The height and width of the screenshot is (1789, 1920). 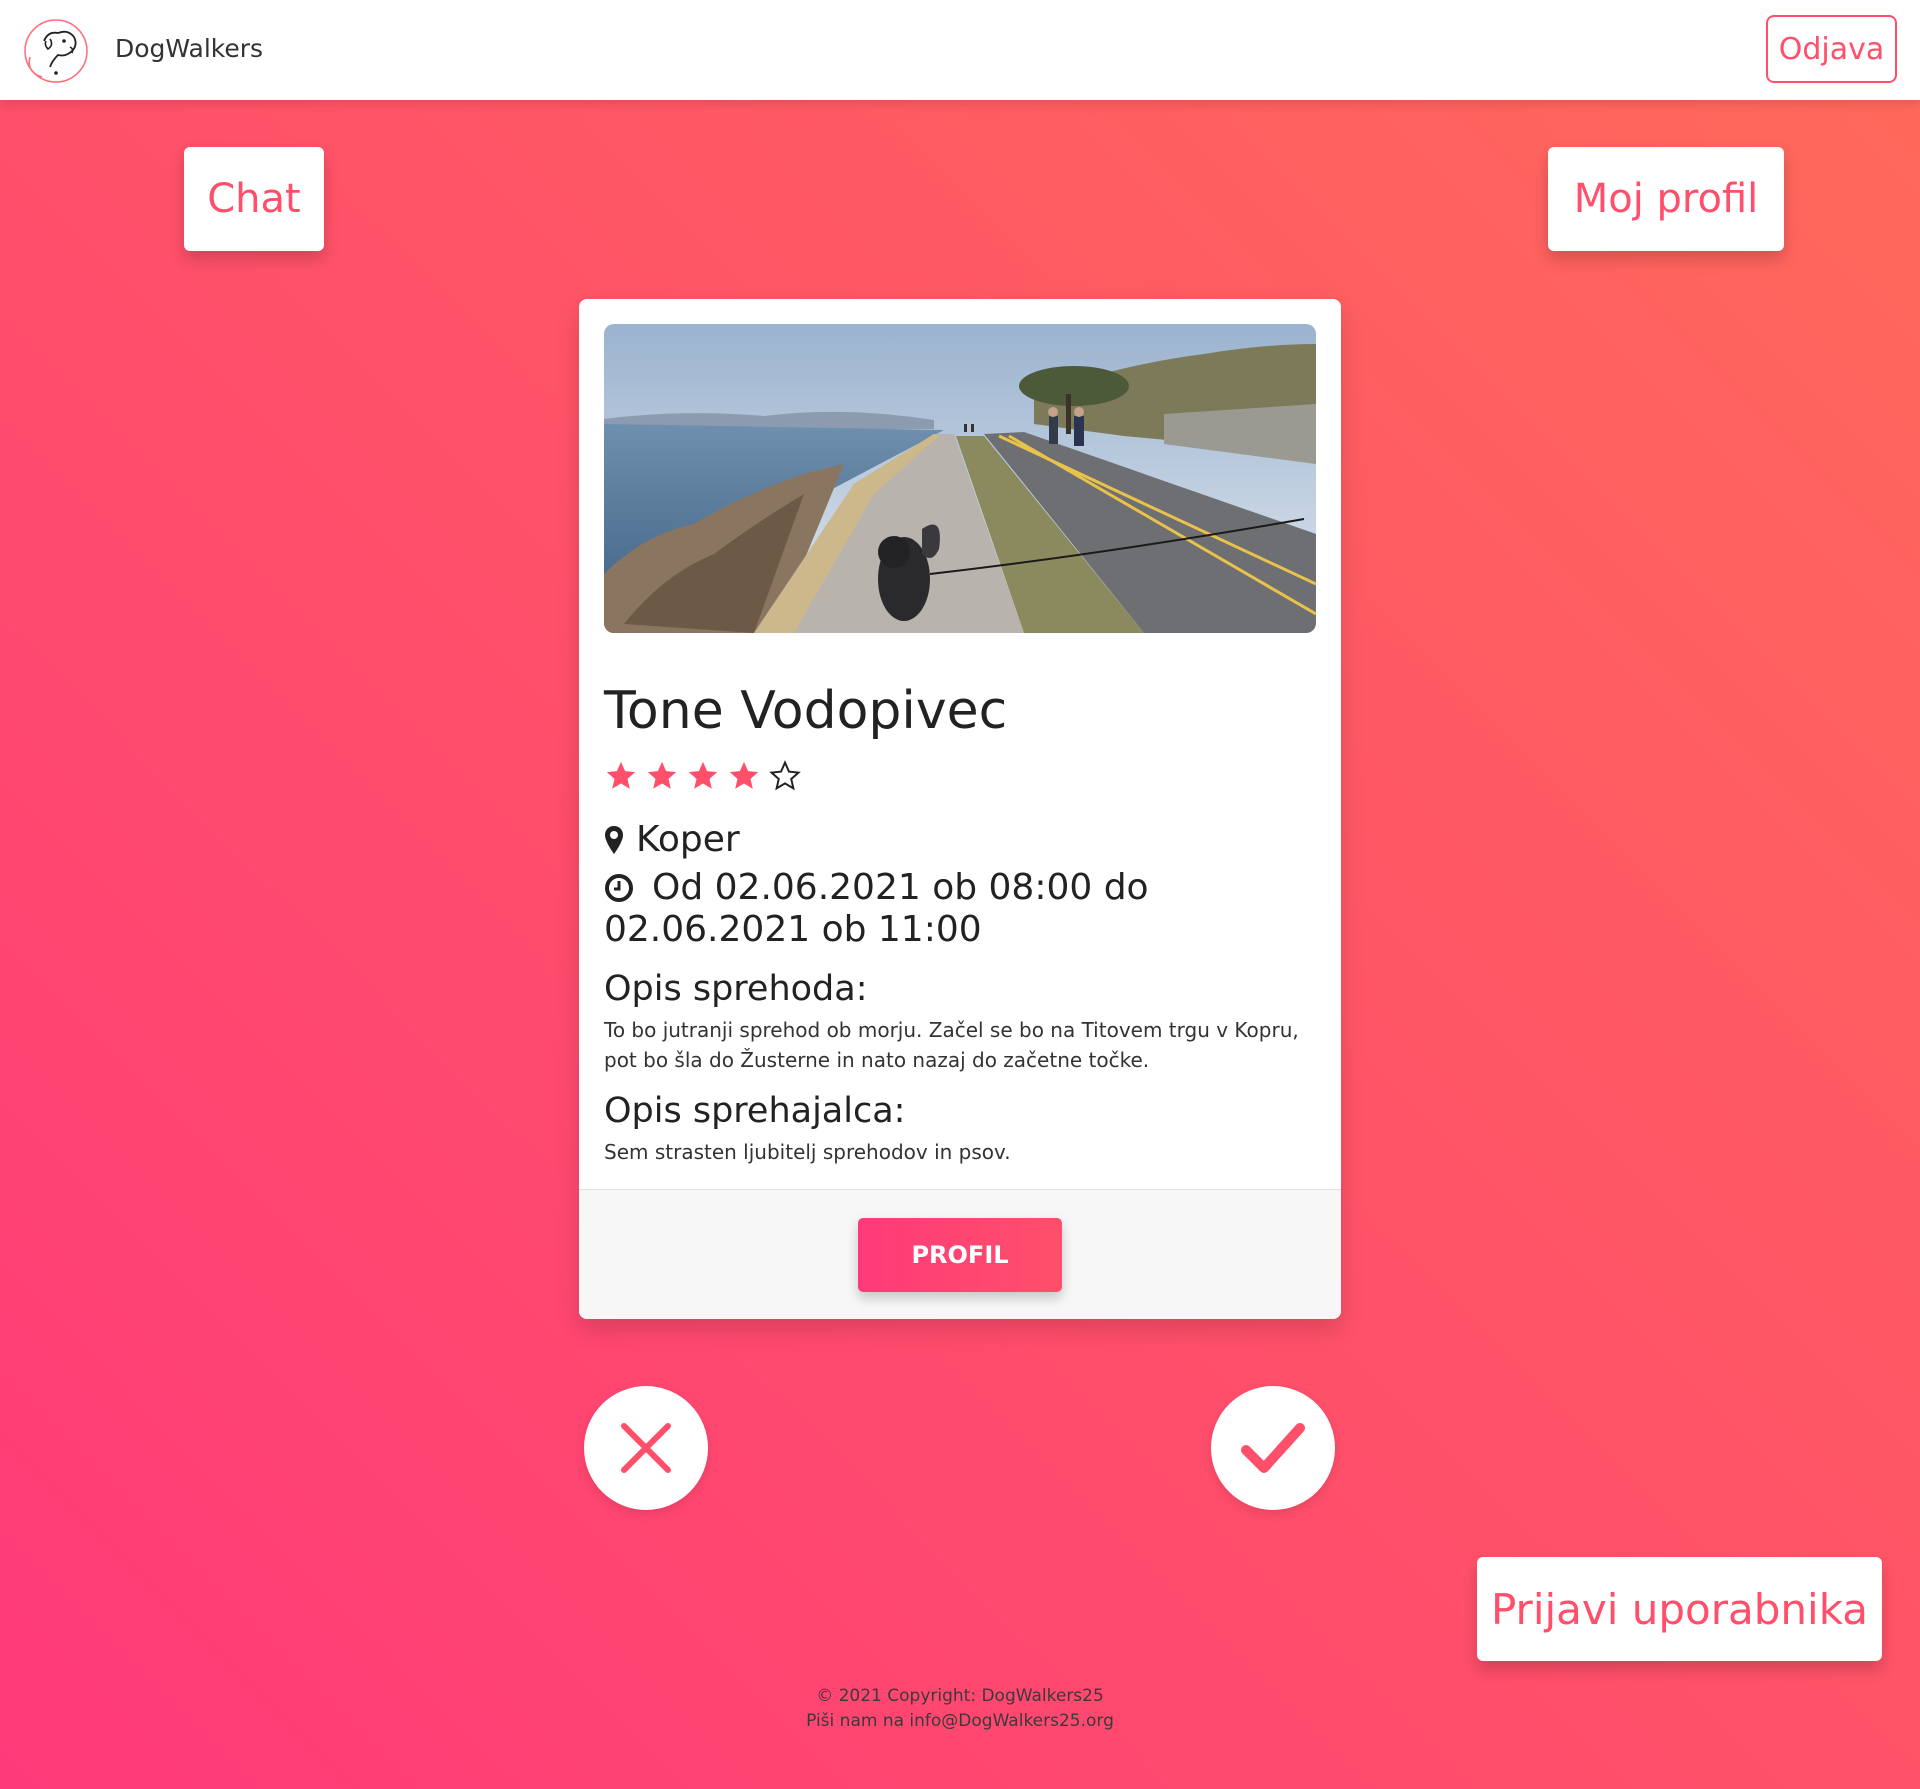 I want to click on card-footer: PROFIL, so click(x=960, y=1254).